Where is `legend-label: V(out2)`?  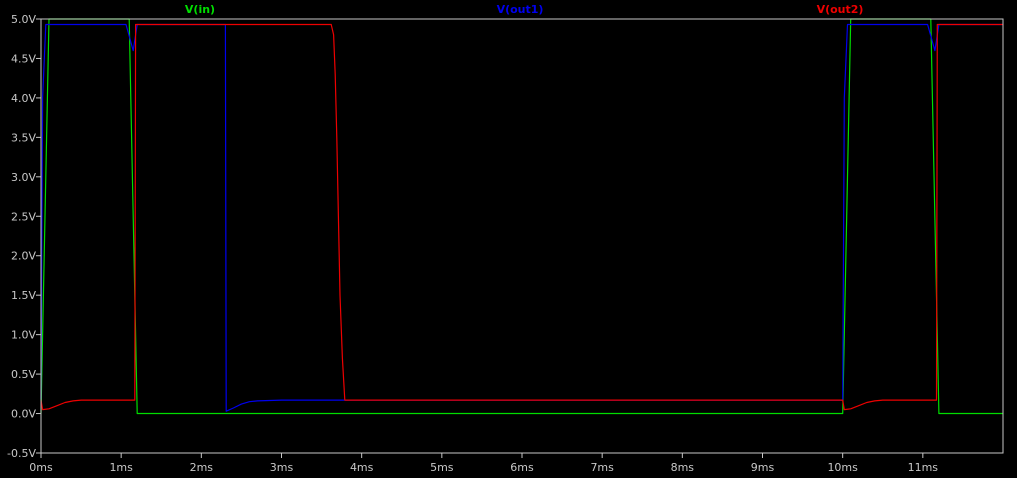 legend-label: V(out2) is located at coordinates (840, 9).